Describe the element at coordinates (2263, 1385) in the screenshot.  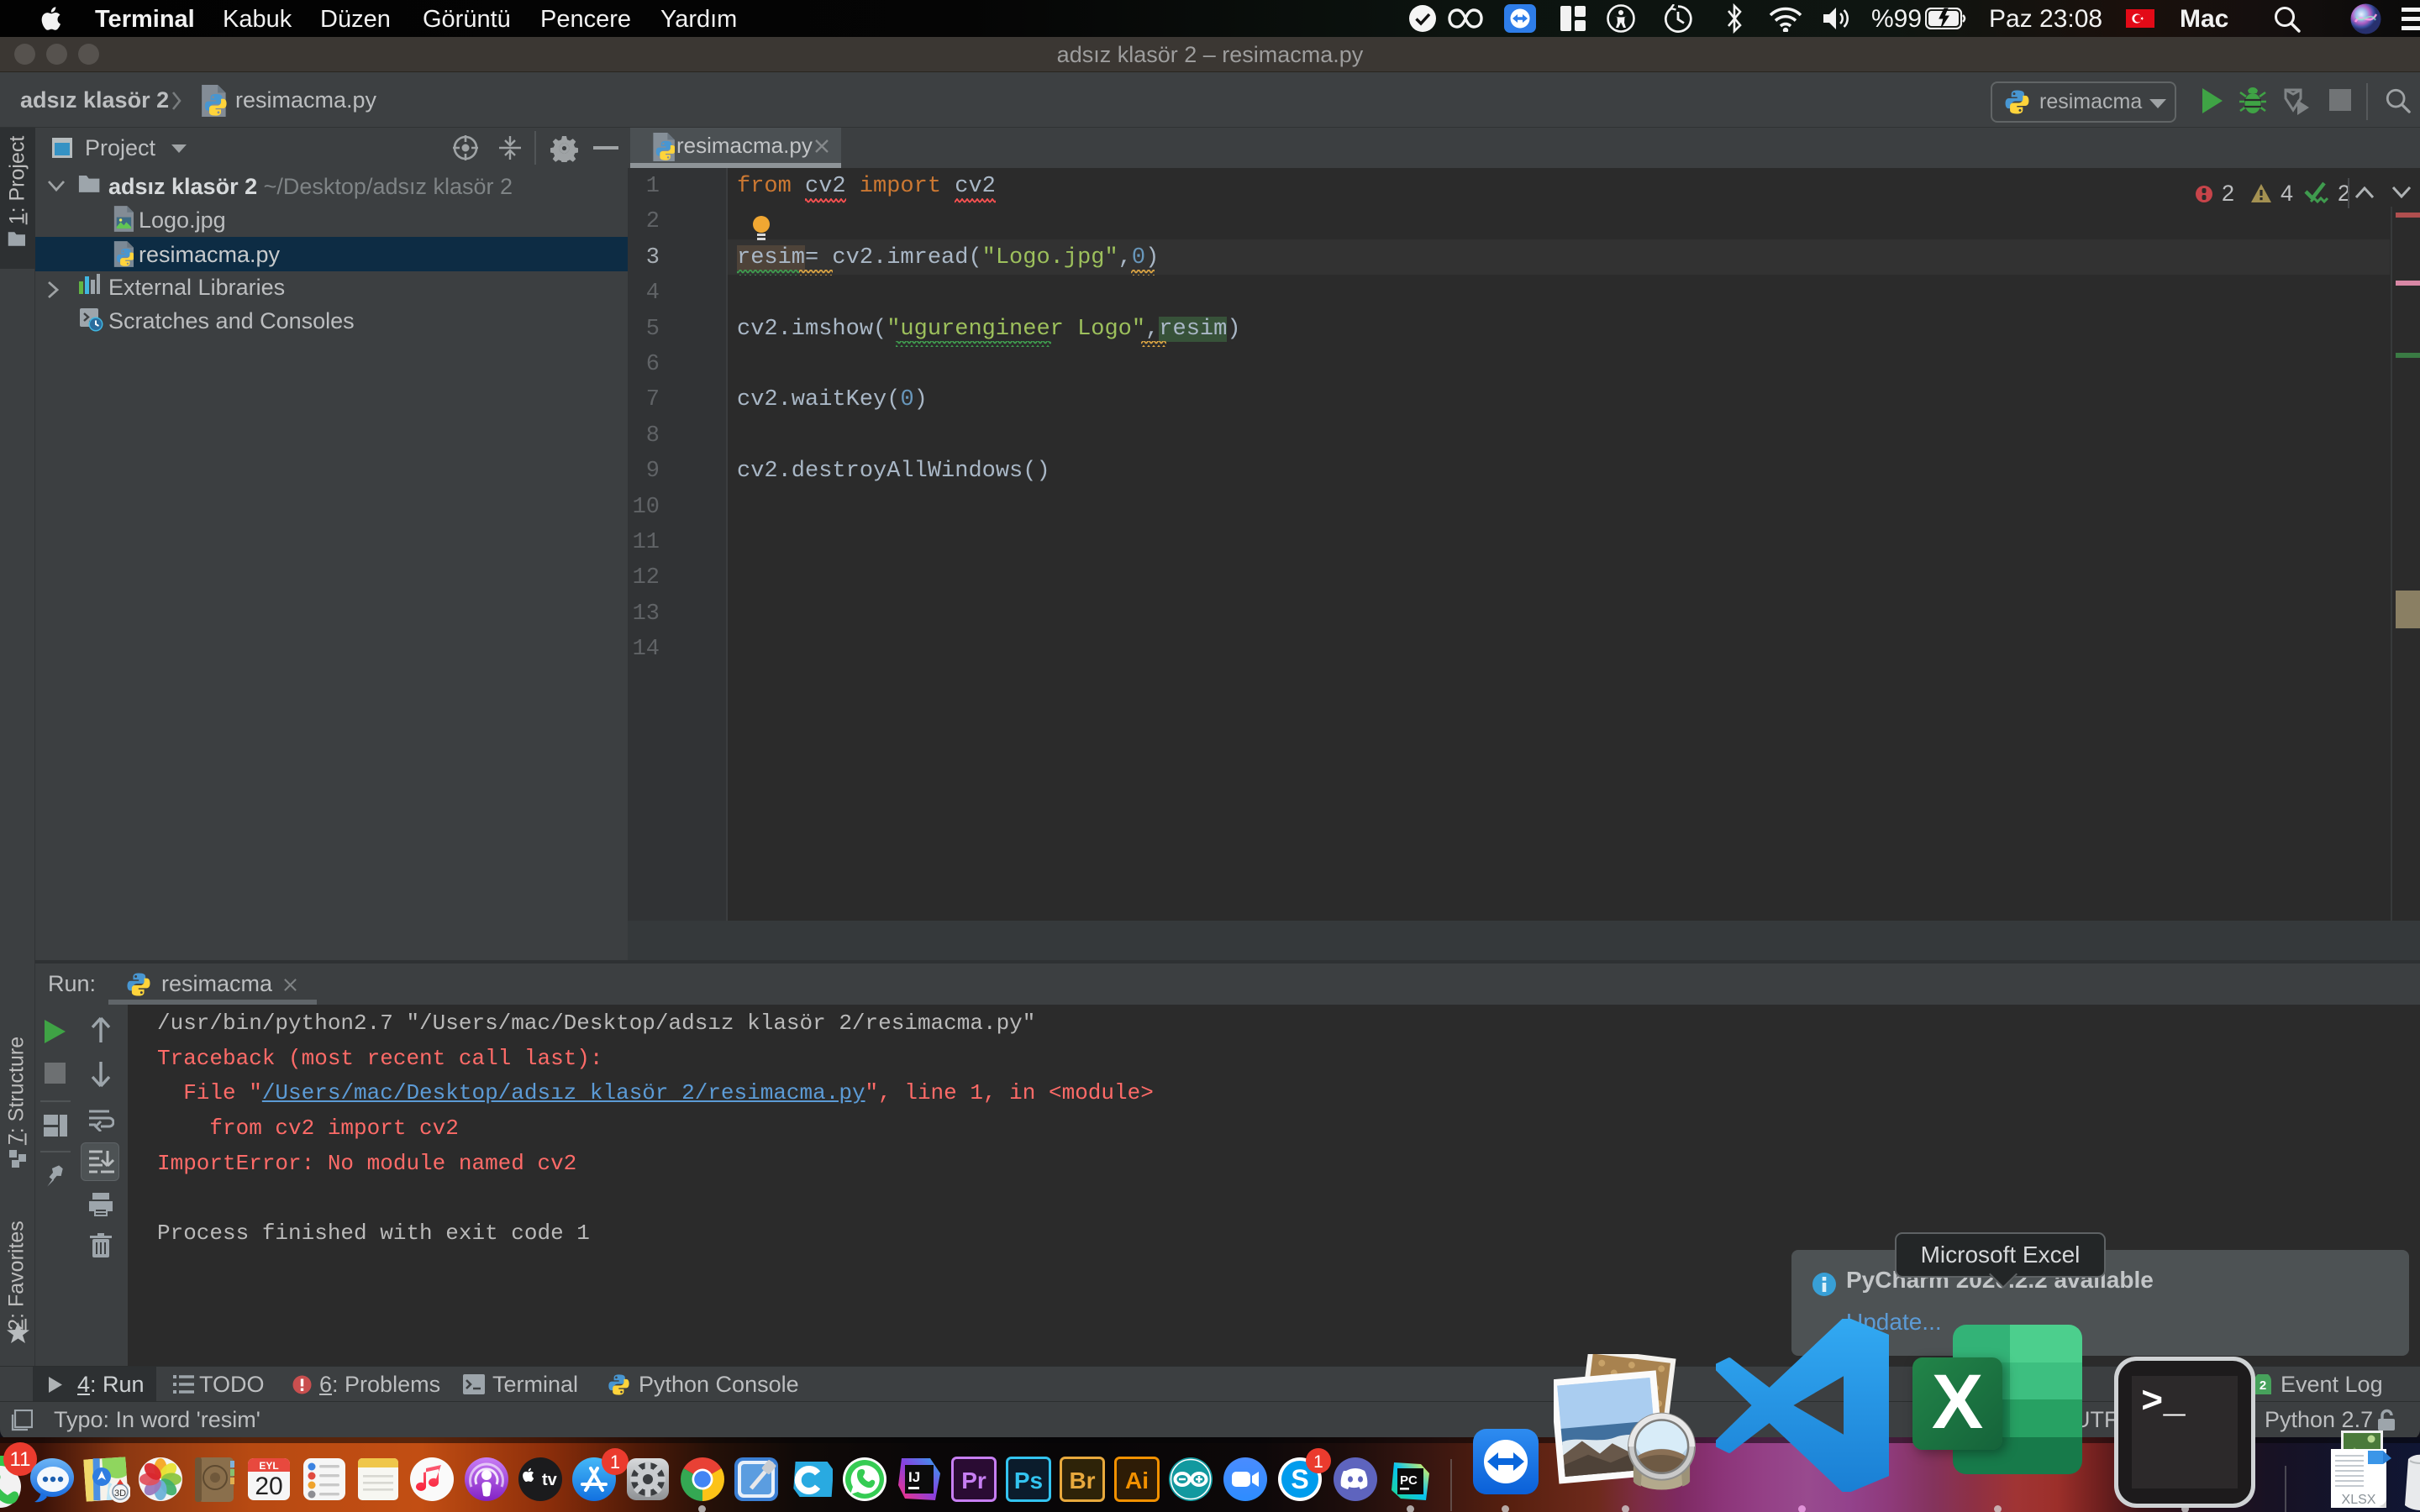
I see `svg-text: 2` at that location.